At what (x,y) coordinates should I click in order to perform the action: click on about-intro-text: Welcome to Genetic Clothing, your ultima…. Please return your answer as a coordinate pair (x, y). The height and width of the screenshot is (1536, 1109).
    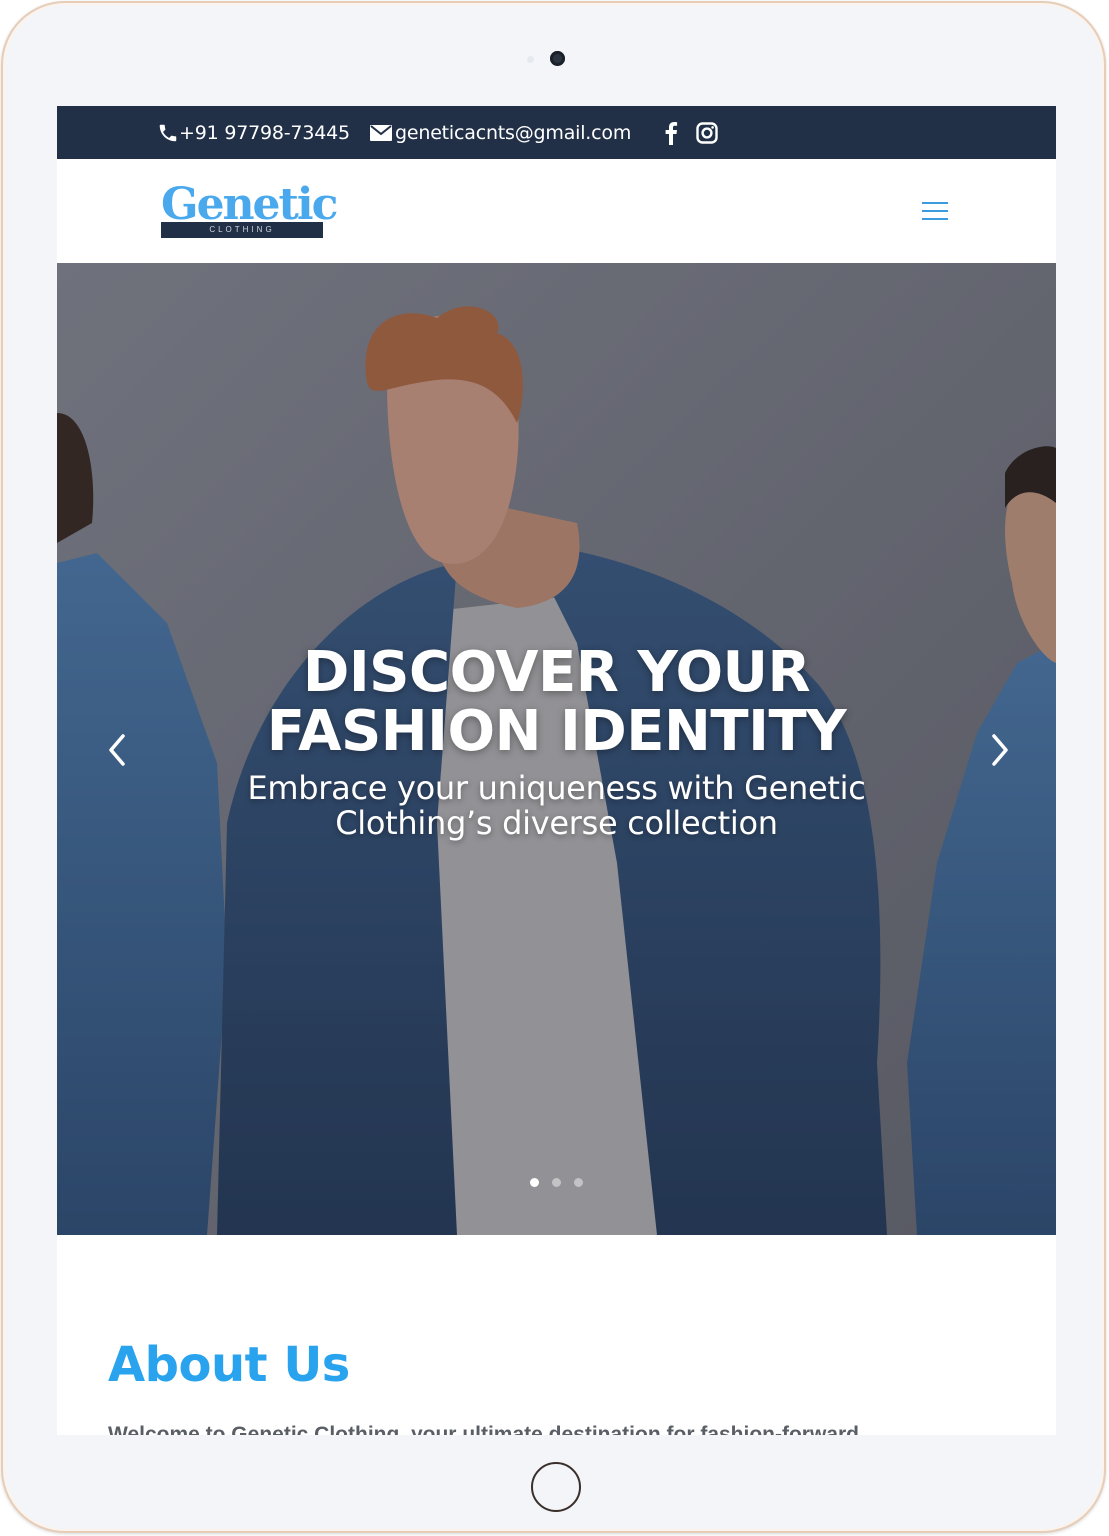
    Looking at the image, I should click on (483, 1429).